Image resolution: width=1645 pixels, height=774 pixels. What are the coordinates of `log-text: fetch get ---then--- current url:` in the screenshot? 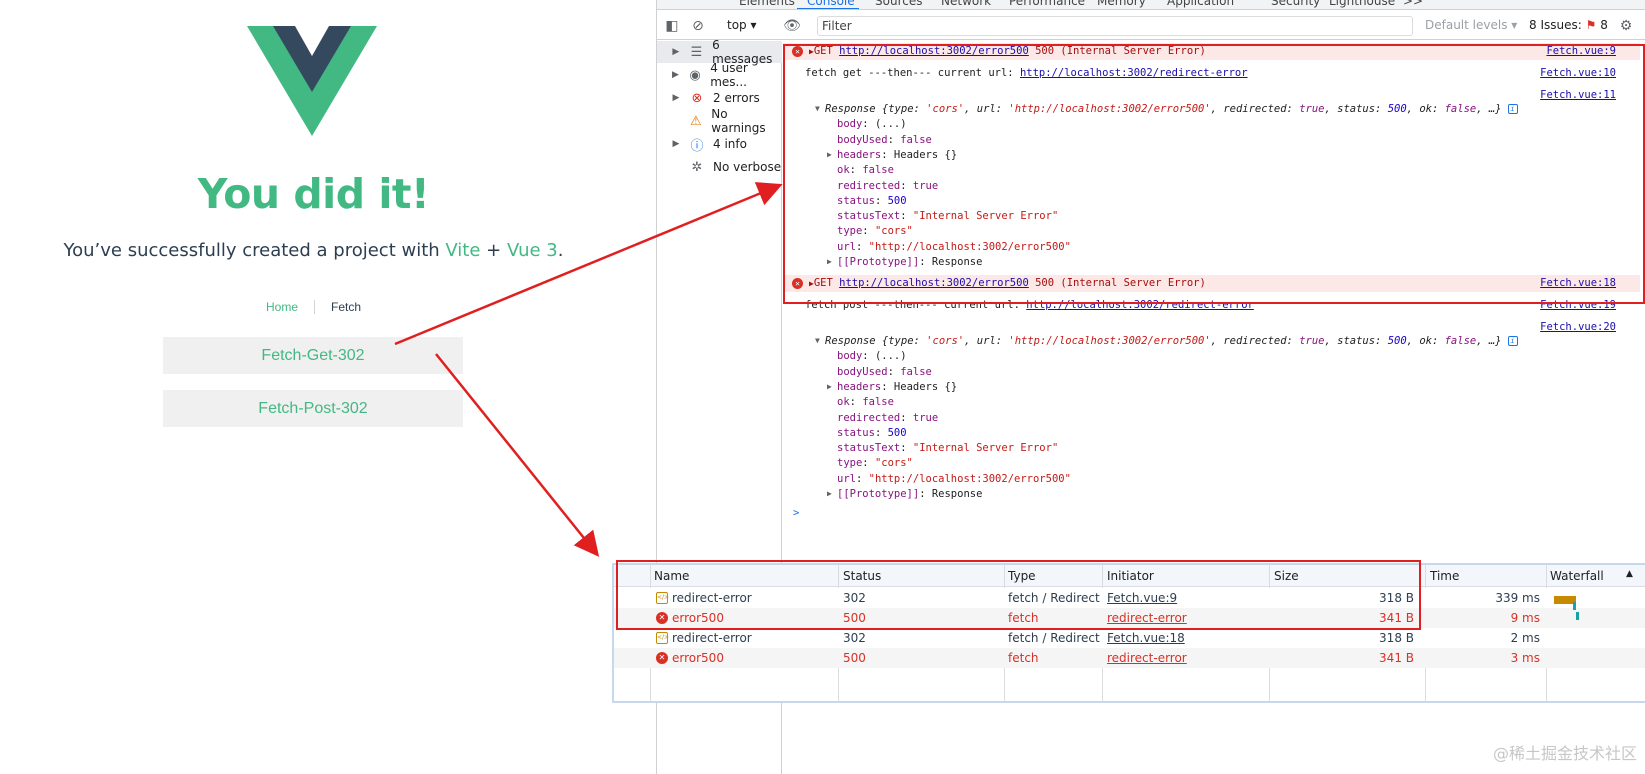 It's located at (909, 73).